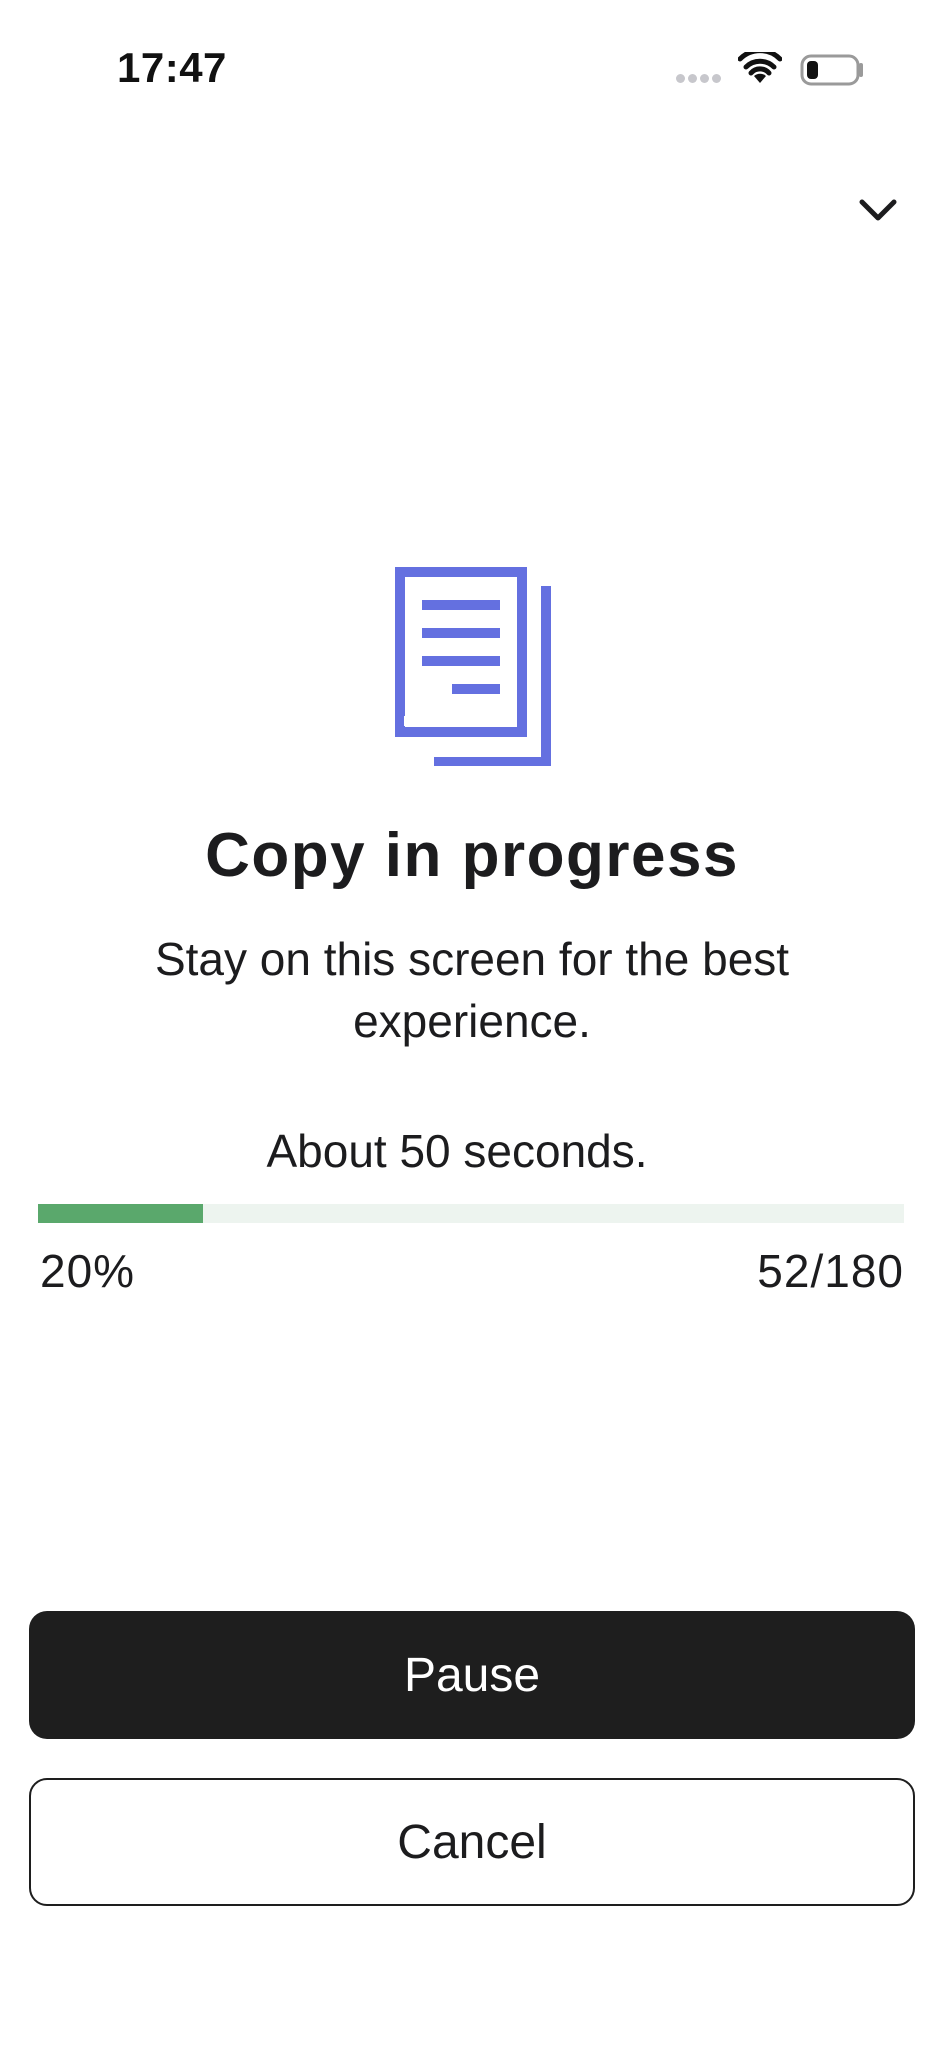  I want to click on chevron-down-icon, so click(878, 210).